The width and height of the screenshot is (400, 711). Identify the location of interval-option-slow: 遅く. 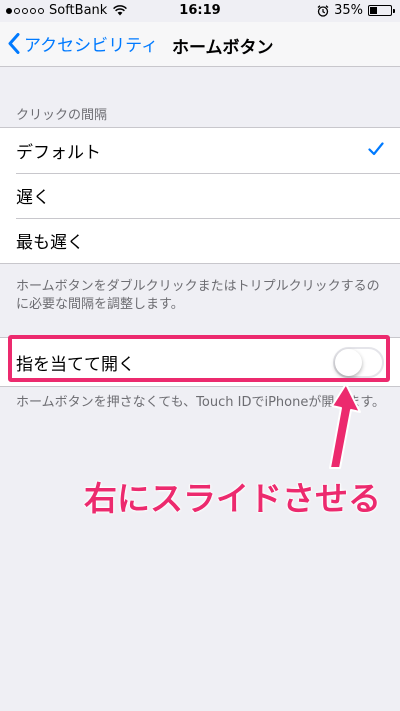
(200, 195).